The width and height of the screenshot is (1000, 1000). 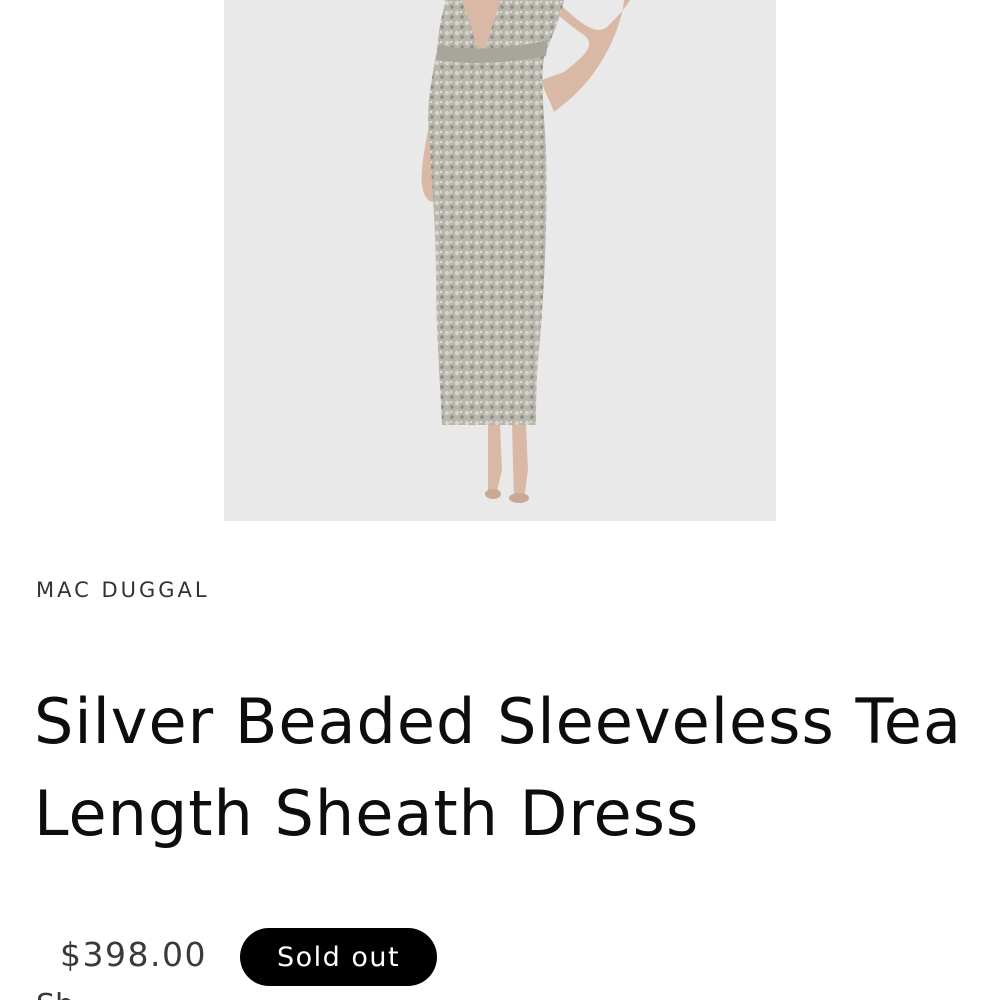 I want to click on dress-photo-illustration, so click(x=525, y=251).